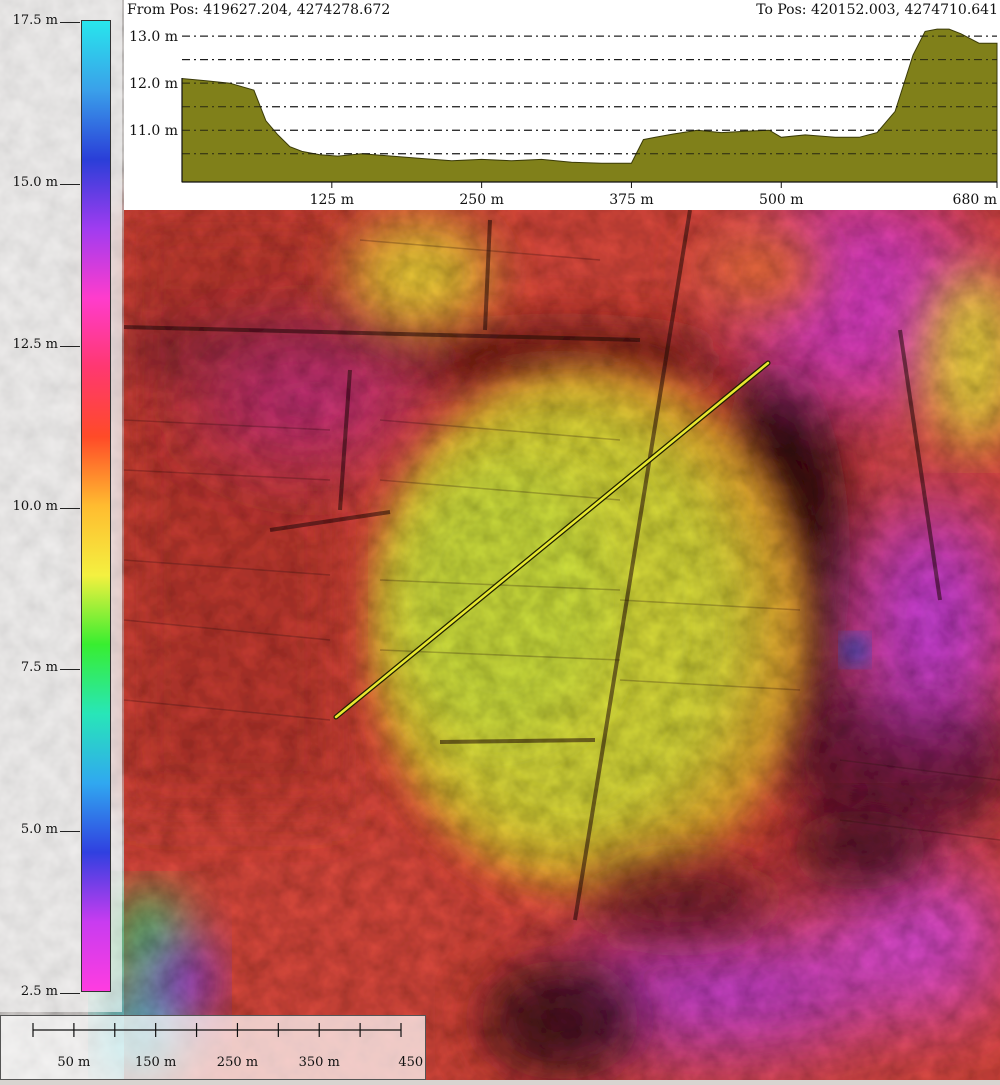  I want to click on to-position-label: To Pos: 420152.003, 4274710.641, so click(877, 10).